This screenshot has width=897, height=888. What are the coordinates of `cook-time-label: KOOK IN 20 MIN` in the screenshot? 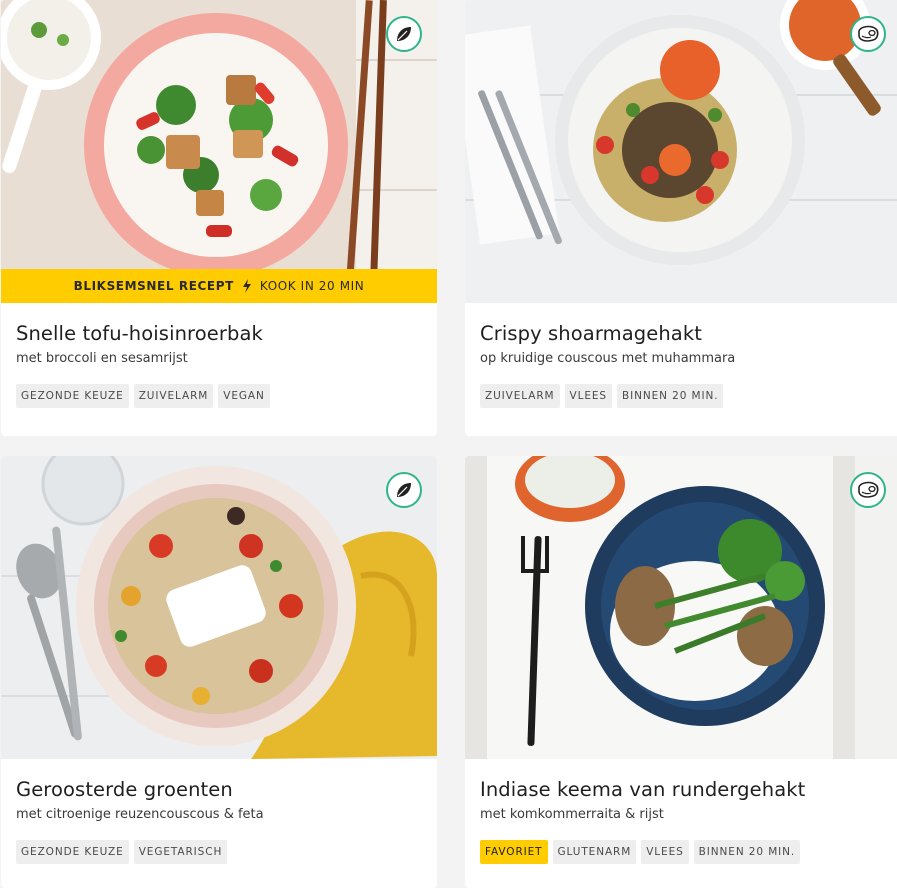 It's located at (312, 286).